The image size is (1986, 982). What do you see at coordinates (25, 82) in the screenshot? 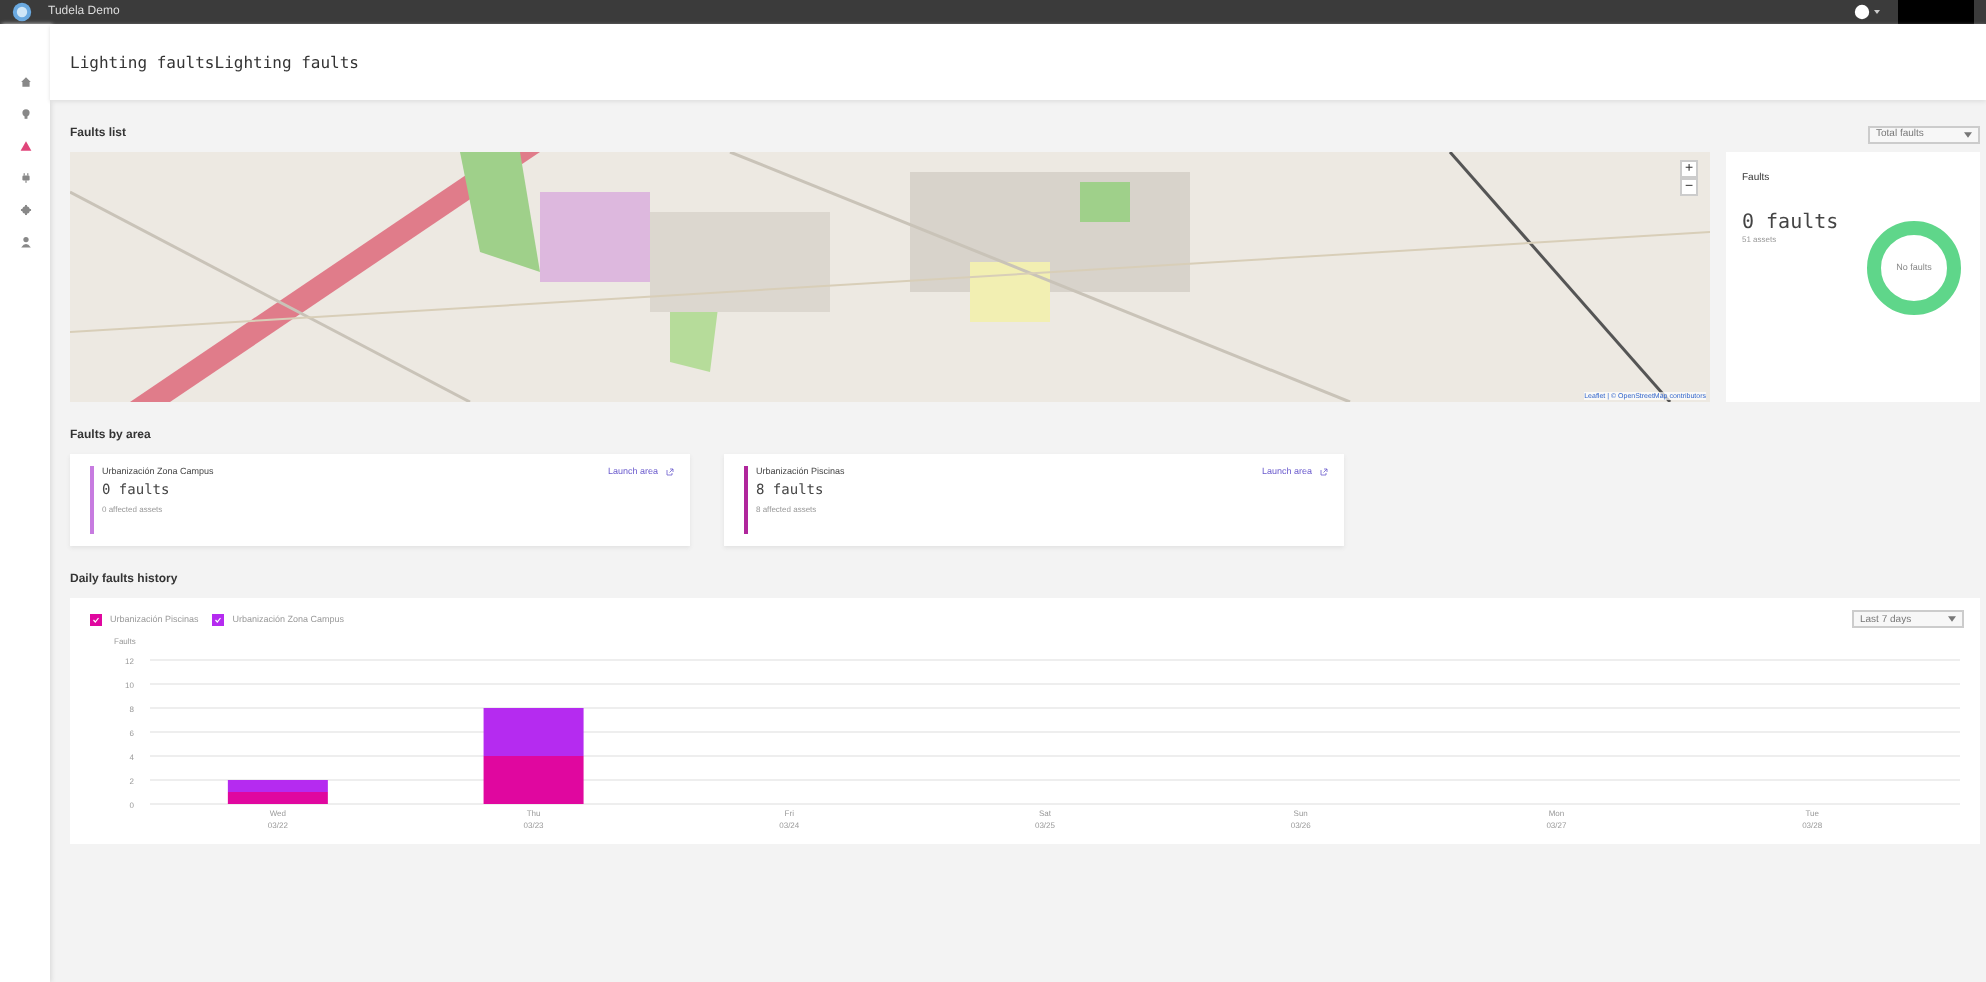
I see `home-icon` at bounding box center [25, 82].